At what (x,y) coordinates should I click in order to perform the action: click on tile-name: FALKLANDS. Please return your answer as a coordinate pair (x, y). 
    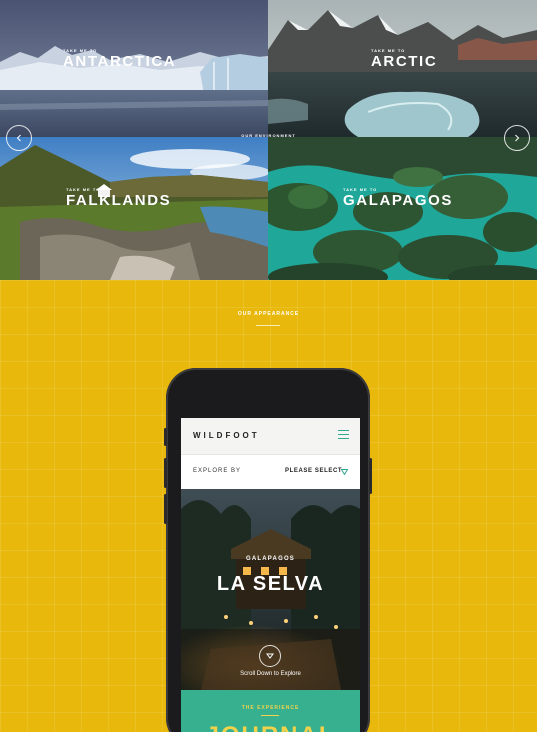
    Looking at the image, I should click on (119, 200).